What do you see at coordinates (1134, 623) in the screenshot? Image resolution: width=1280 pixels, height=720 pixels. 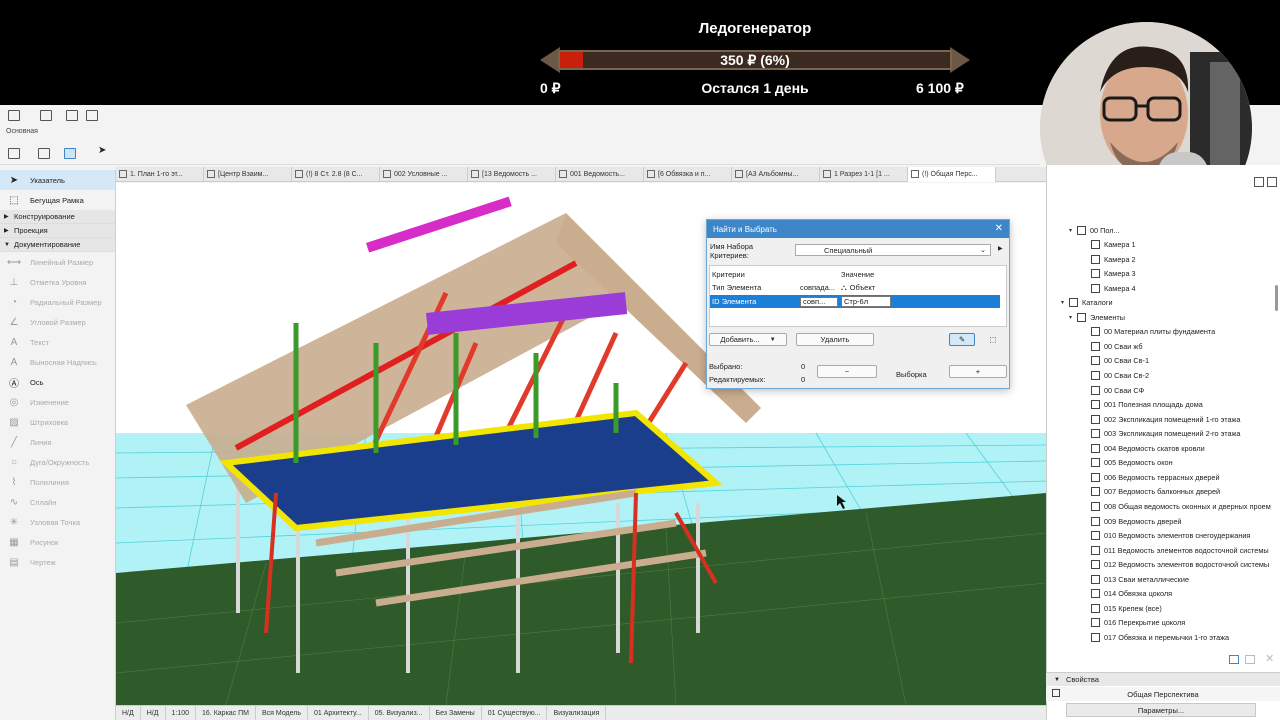 I see `navigator-item: 016 Перекрытие цоколя` at bounding box center [1134, 623].